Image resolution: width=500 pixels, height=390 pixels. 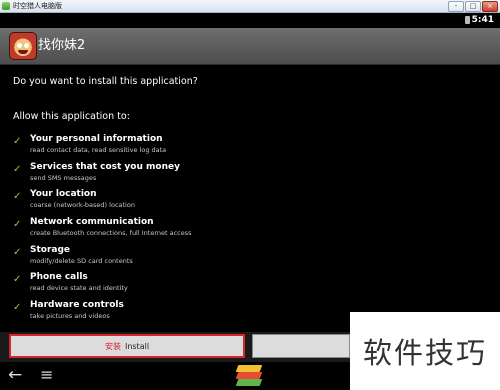 I want to click on window-titlebar: 时空猎人电脑版 - □ ×, so click(x=250, y=6).